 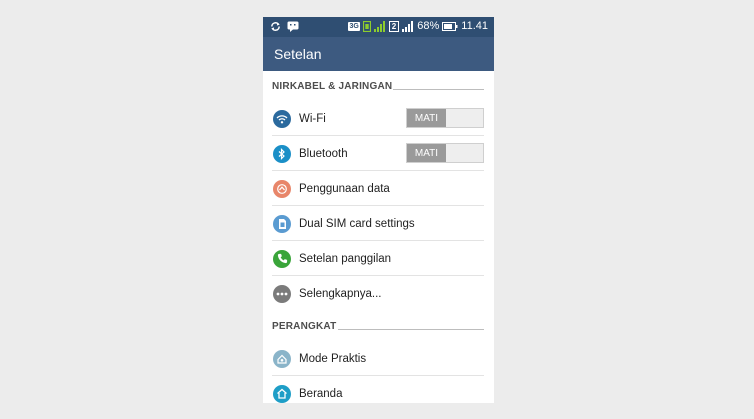 I want to click on settings-item-label: Beranda, so click(x=321, y=393).